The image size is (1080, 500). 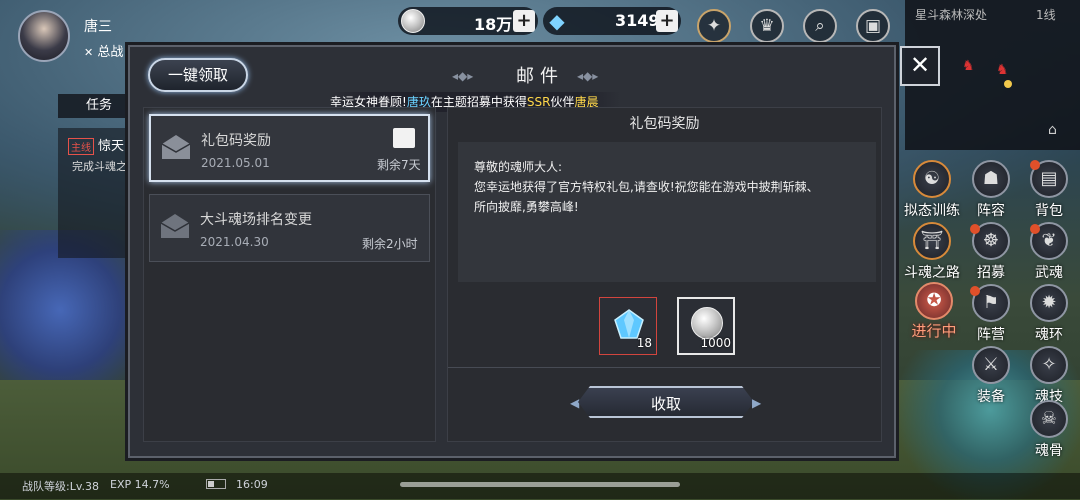 What do you see at coordinates (390, 244) in the screenshot?
I see `mail-remaining: 剩余2小时` at bounding box center [390, 244].